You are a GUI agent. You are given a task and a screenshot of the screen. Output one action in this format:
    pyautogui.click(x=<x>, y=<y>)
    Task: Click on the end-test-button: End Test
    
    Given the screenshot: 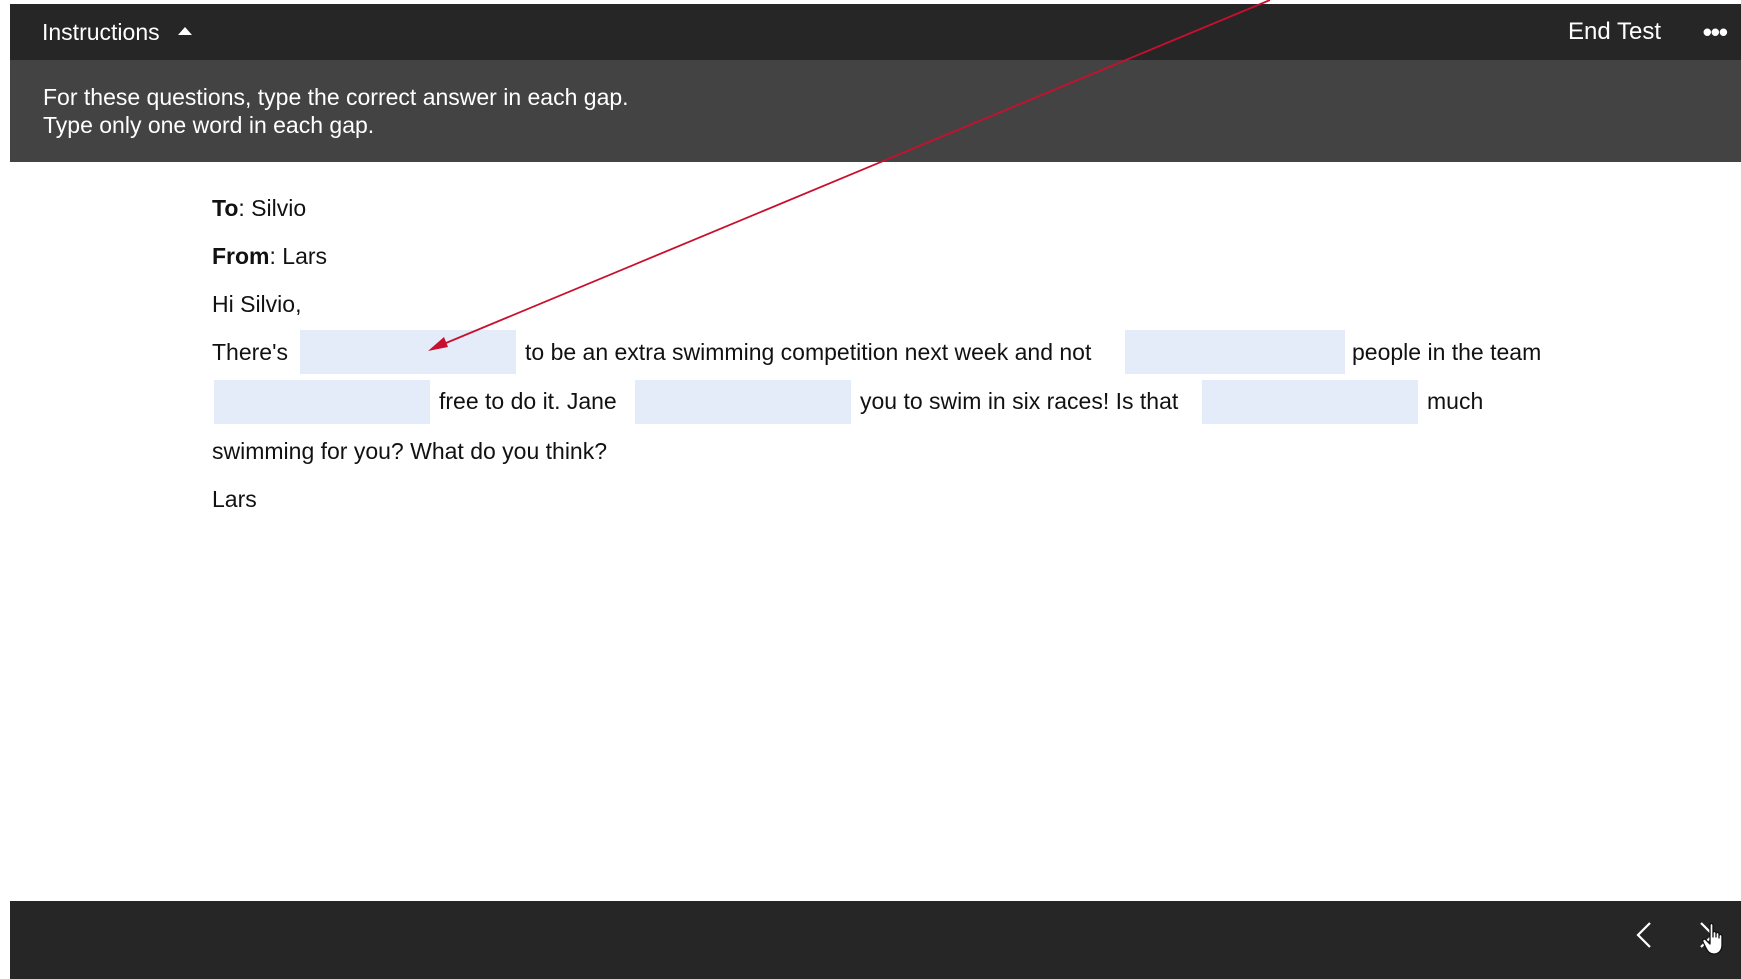 What is the action you would take?
    pyautogui.click(x=1614, y=32)
    